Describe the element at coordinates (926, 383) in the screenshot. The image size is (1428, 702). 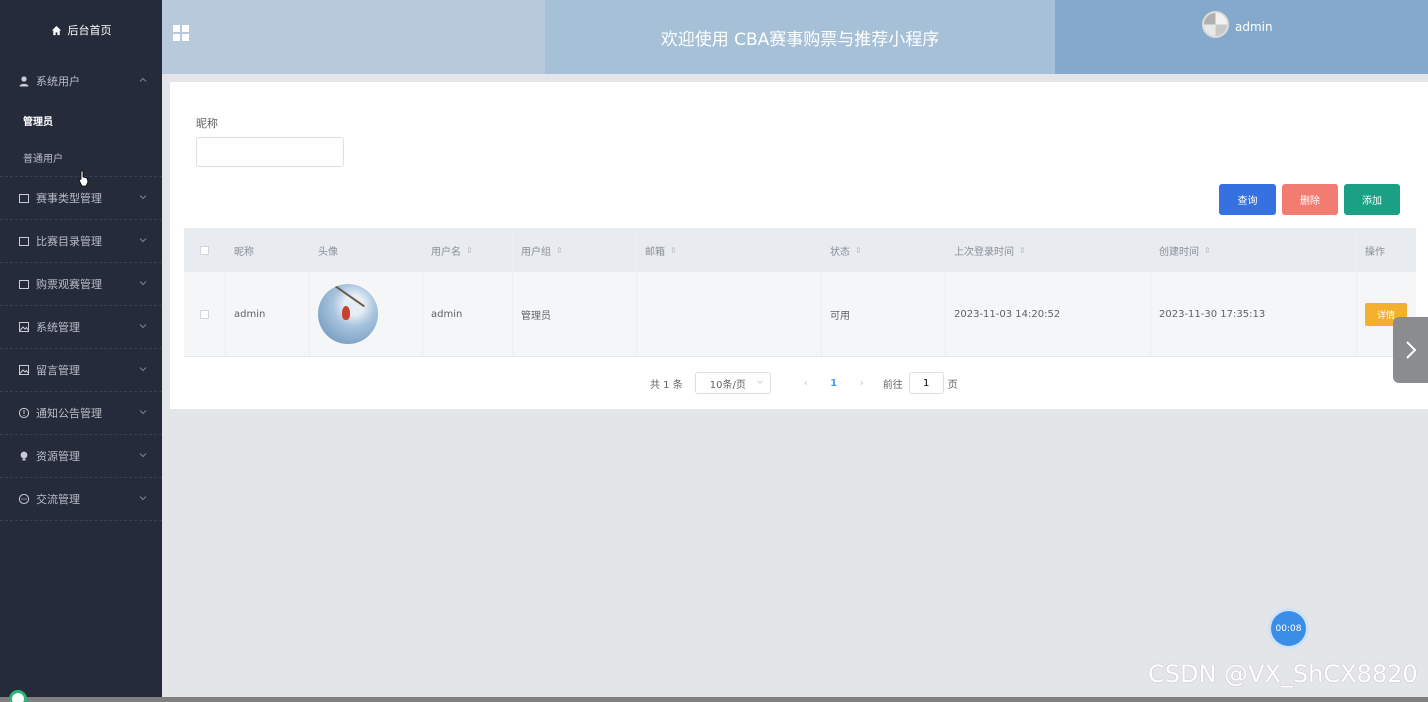
I see `goto-page-input` at that location.